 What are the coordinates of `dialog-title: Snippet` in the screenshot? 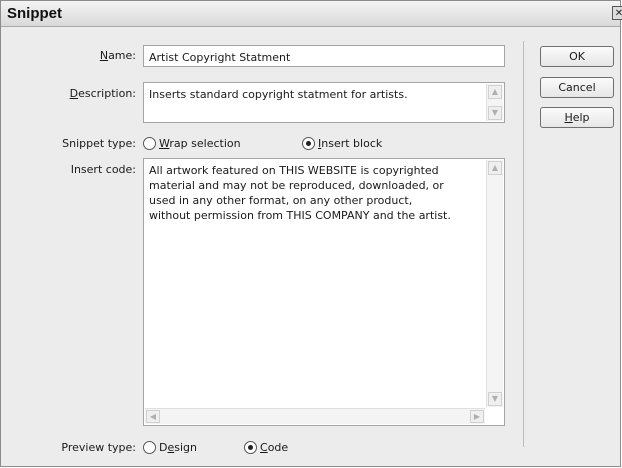 It's located at (34, 13).